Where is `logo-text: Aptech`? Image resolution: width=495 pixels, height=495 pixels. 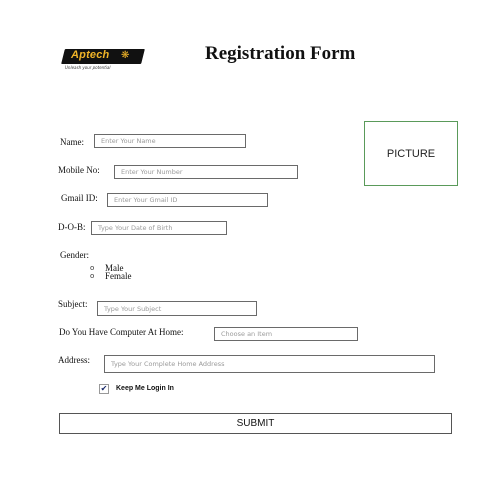 logo-text: Aptech is located at coordinates (90, 55).